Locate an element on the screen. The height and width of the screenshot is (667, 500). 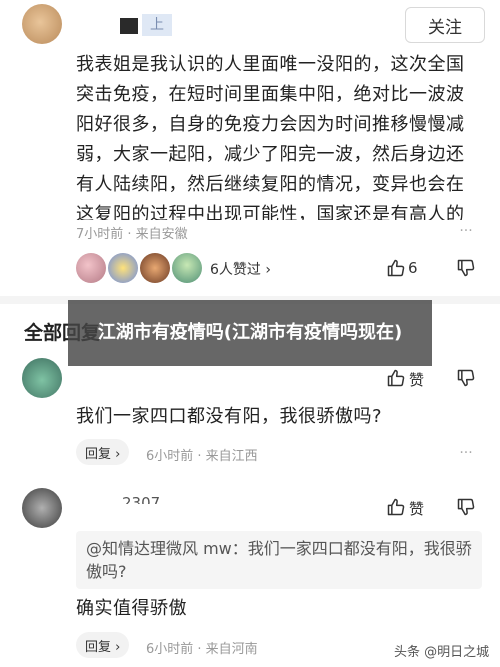
follow-button: 关注 is located at coordinates (445, 25).